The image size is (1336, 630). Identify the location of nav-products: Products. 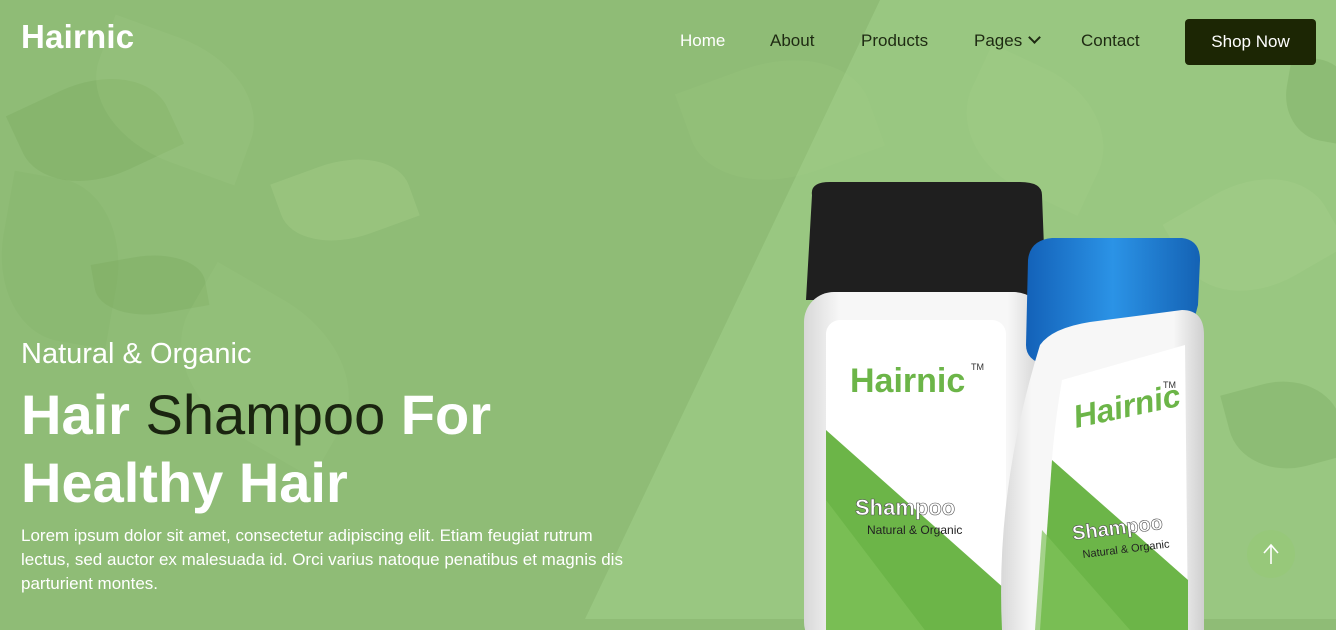
(894, 41).